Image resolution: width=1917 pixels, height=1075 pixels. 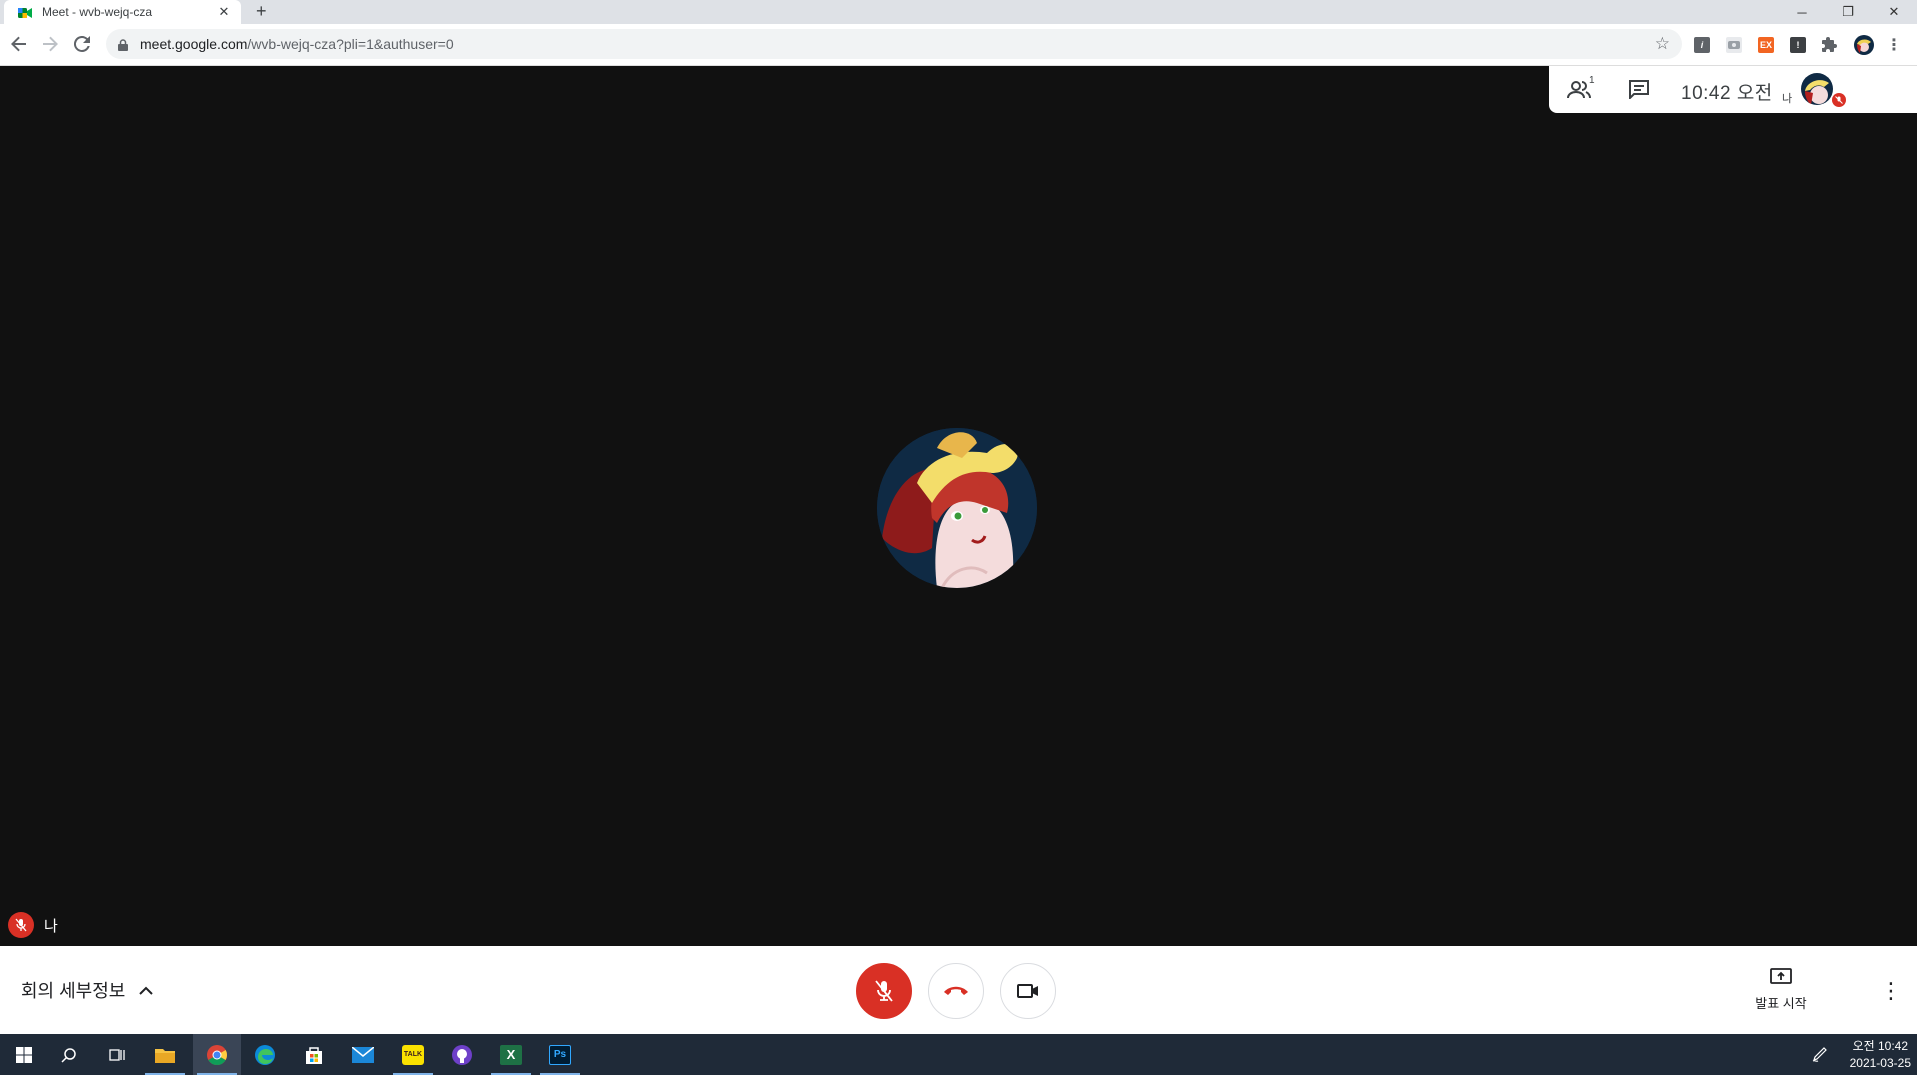 I want to click on tab-title: Meet - wvb-wejq-cza, so click(x=97, y=12).